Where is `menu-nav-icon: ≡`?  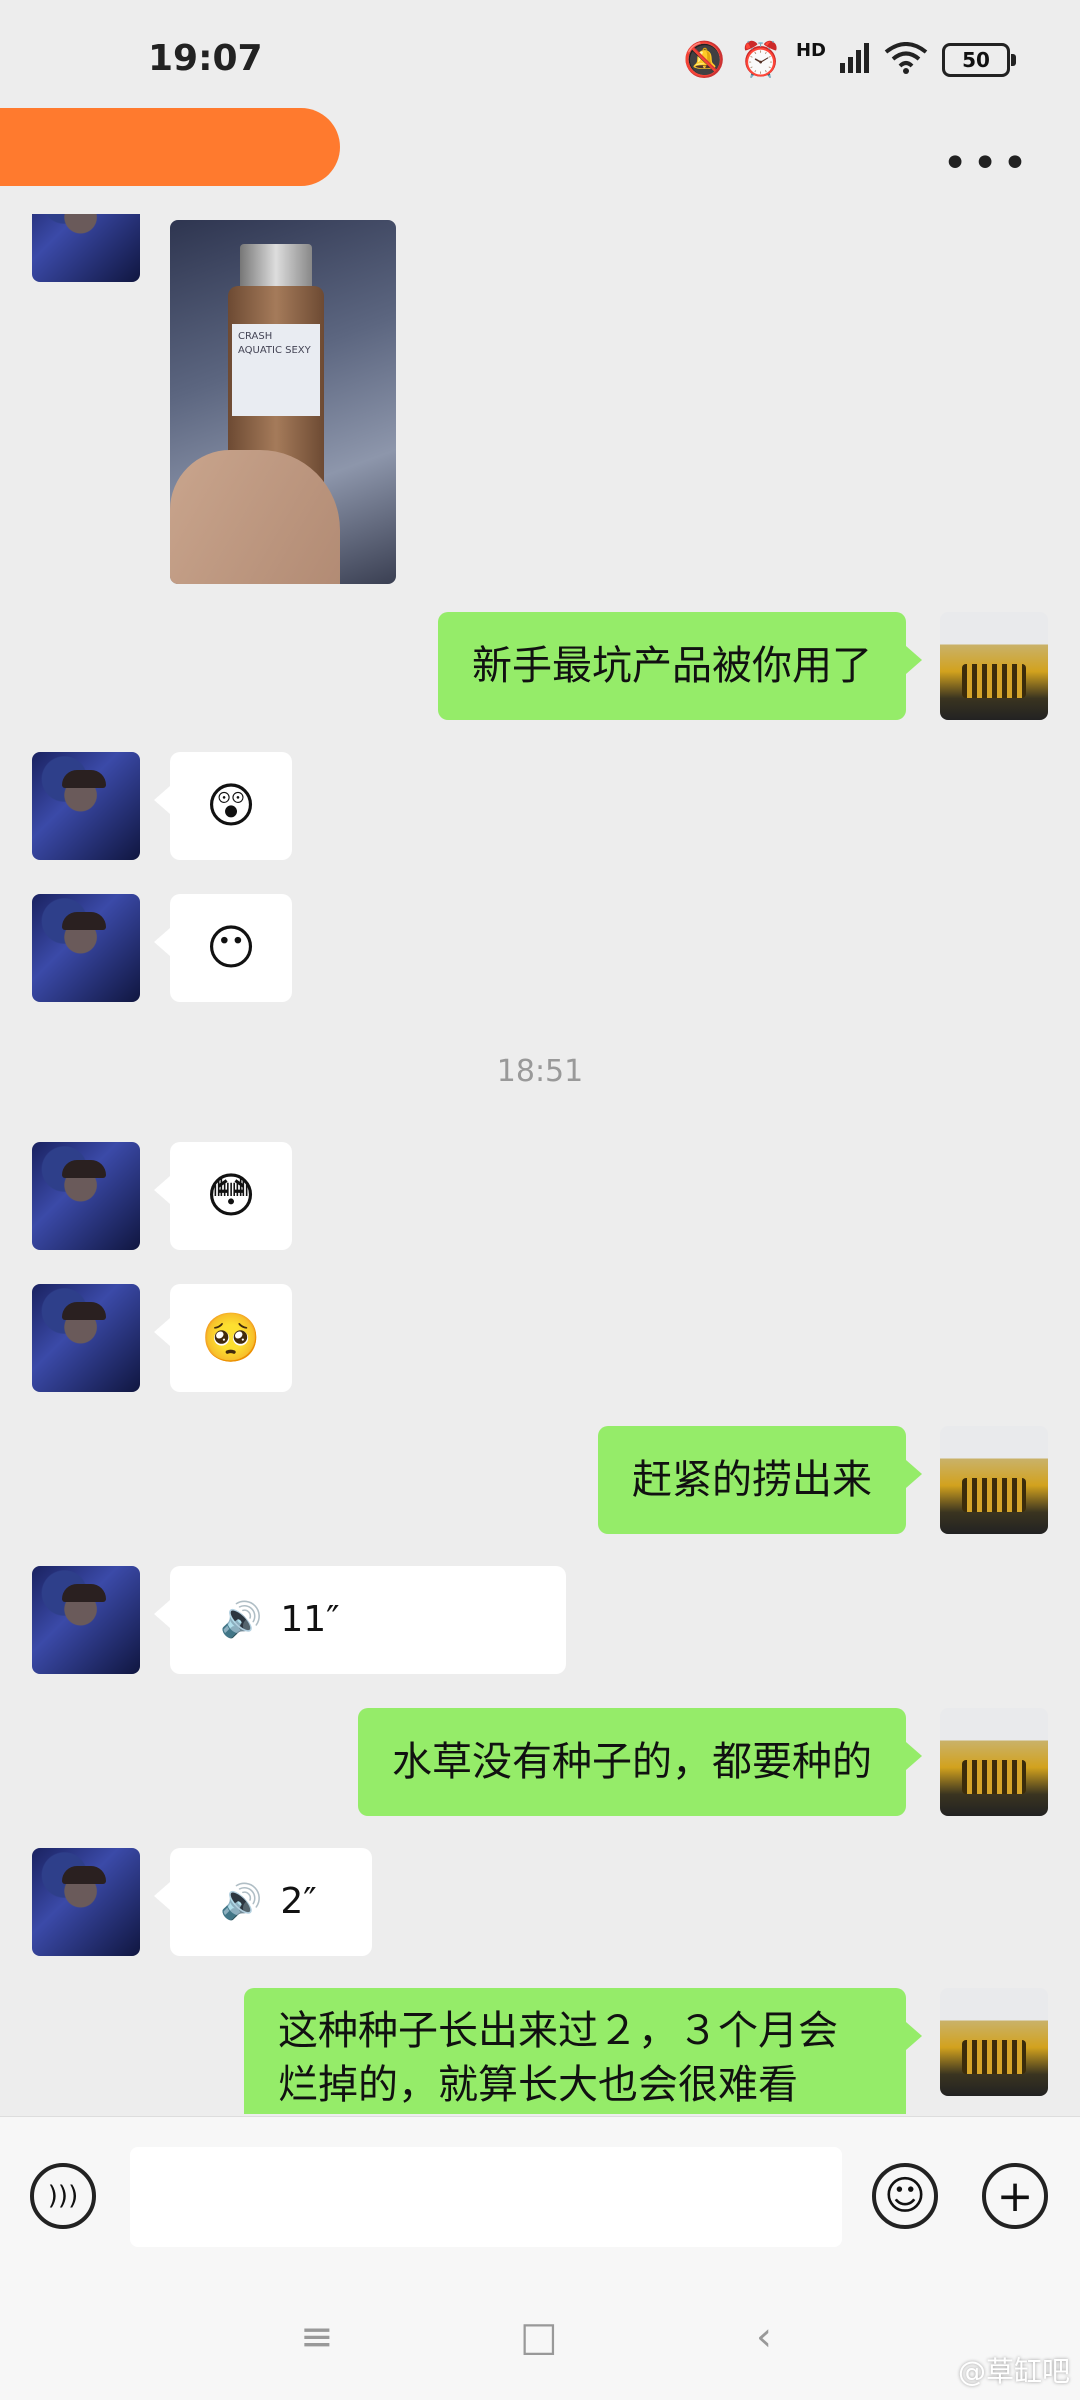 menu-nav-icon: ≡ is located at coordinates (317, 2337).